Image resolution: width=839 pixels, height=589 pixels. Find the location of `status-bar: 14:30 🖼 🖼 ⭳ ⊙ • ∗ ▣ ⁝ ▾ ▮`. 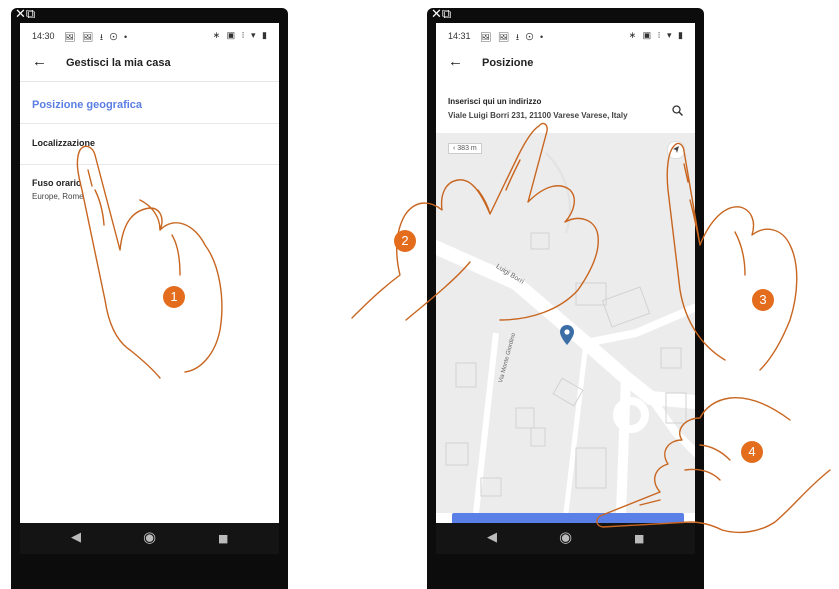

status-bar: 14:30 🖼 🖼 ⭳ ⊙ • ∗ ▣ ⁝ ▾ ▮ is located at coordinates (149, 35).